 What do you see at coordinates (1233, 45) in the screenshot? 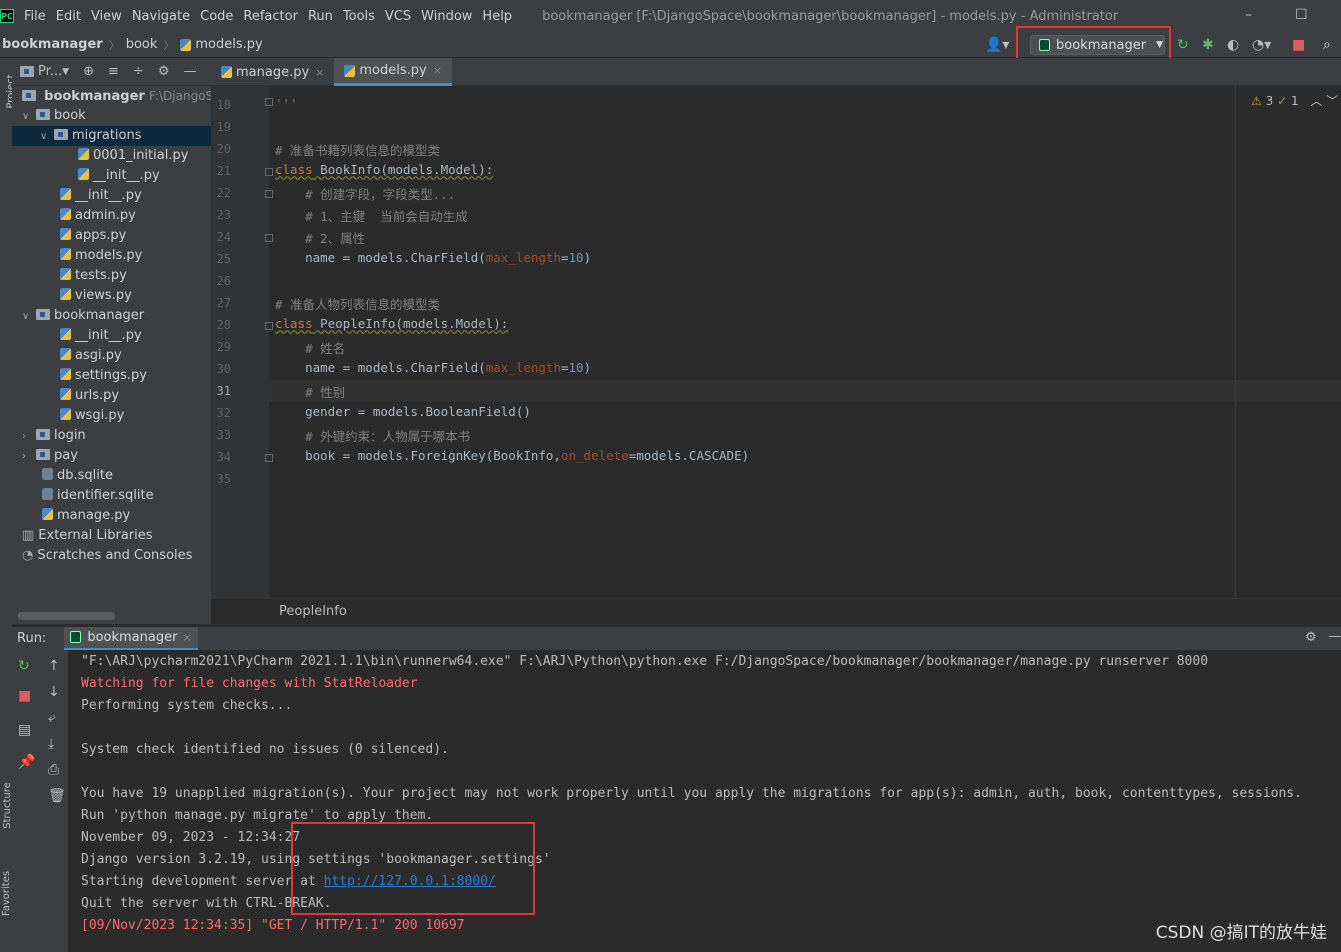
I see `coverage-icon: ◐` at bounding box center [1233, 45].